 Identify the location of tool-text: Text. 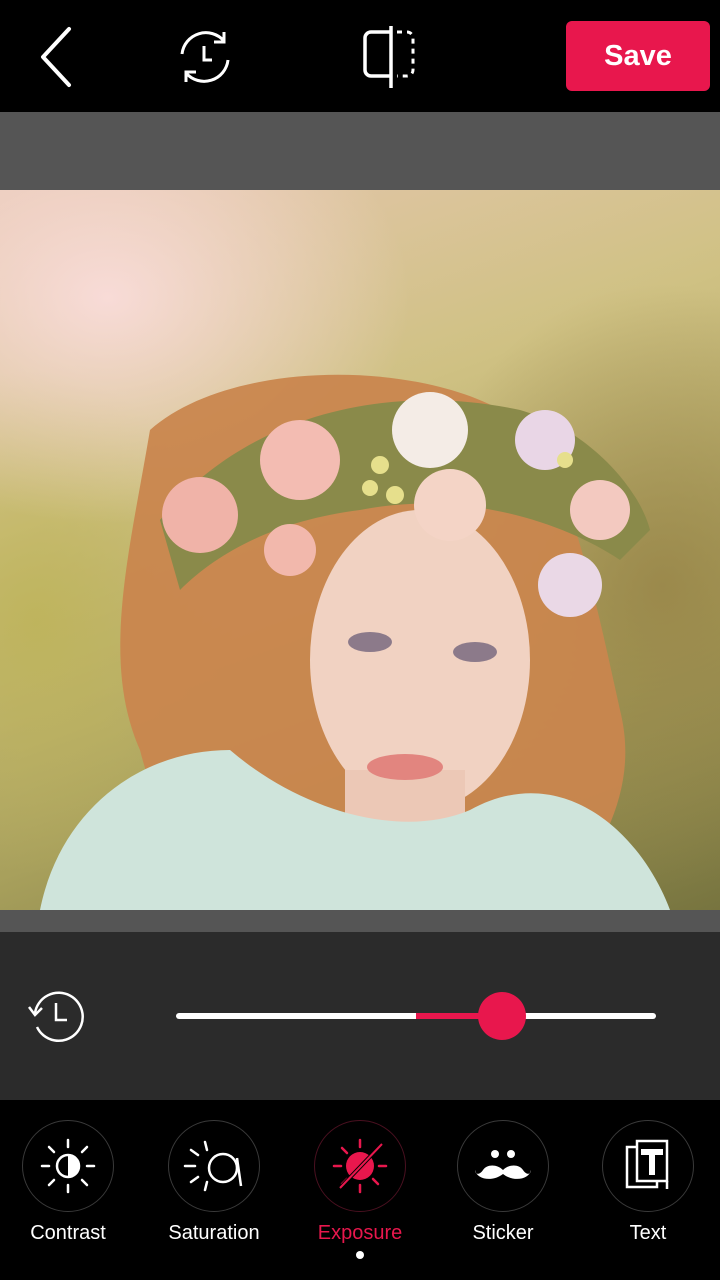
(647, 1195).